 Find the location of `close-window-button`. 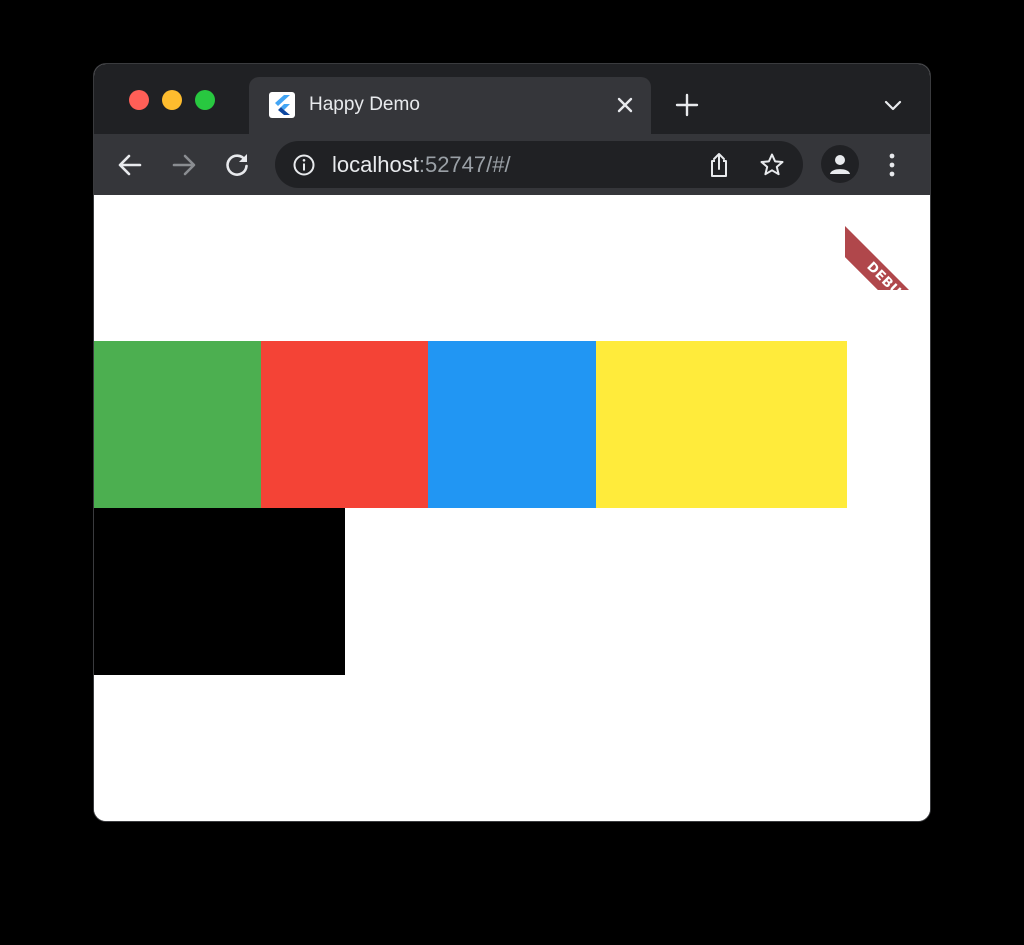

close-window-button is located at coordinates (139, 100).